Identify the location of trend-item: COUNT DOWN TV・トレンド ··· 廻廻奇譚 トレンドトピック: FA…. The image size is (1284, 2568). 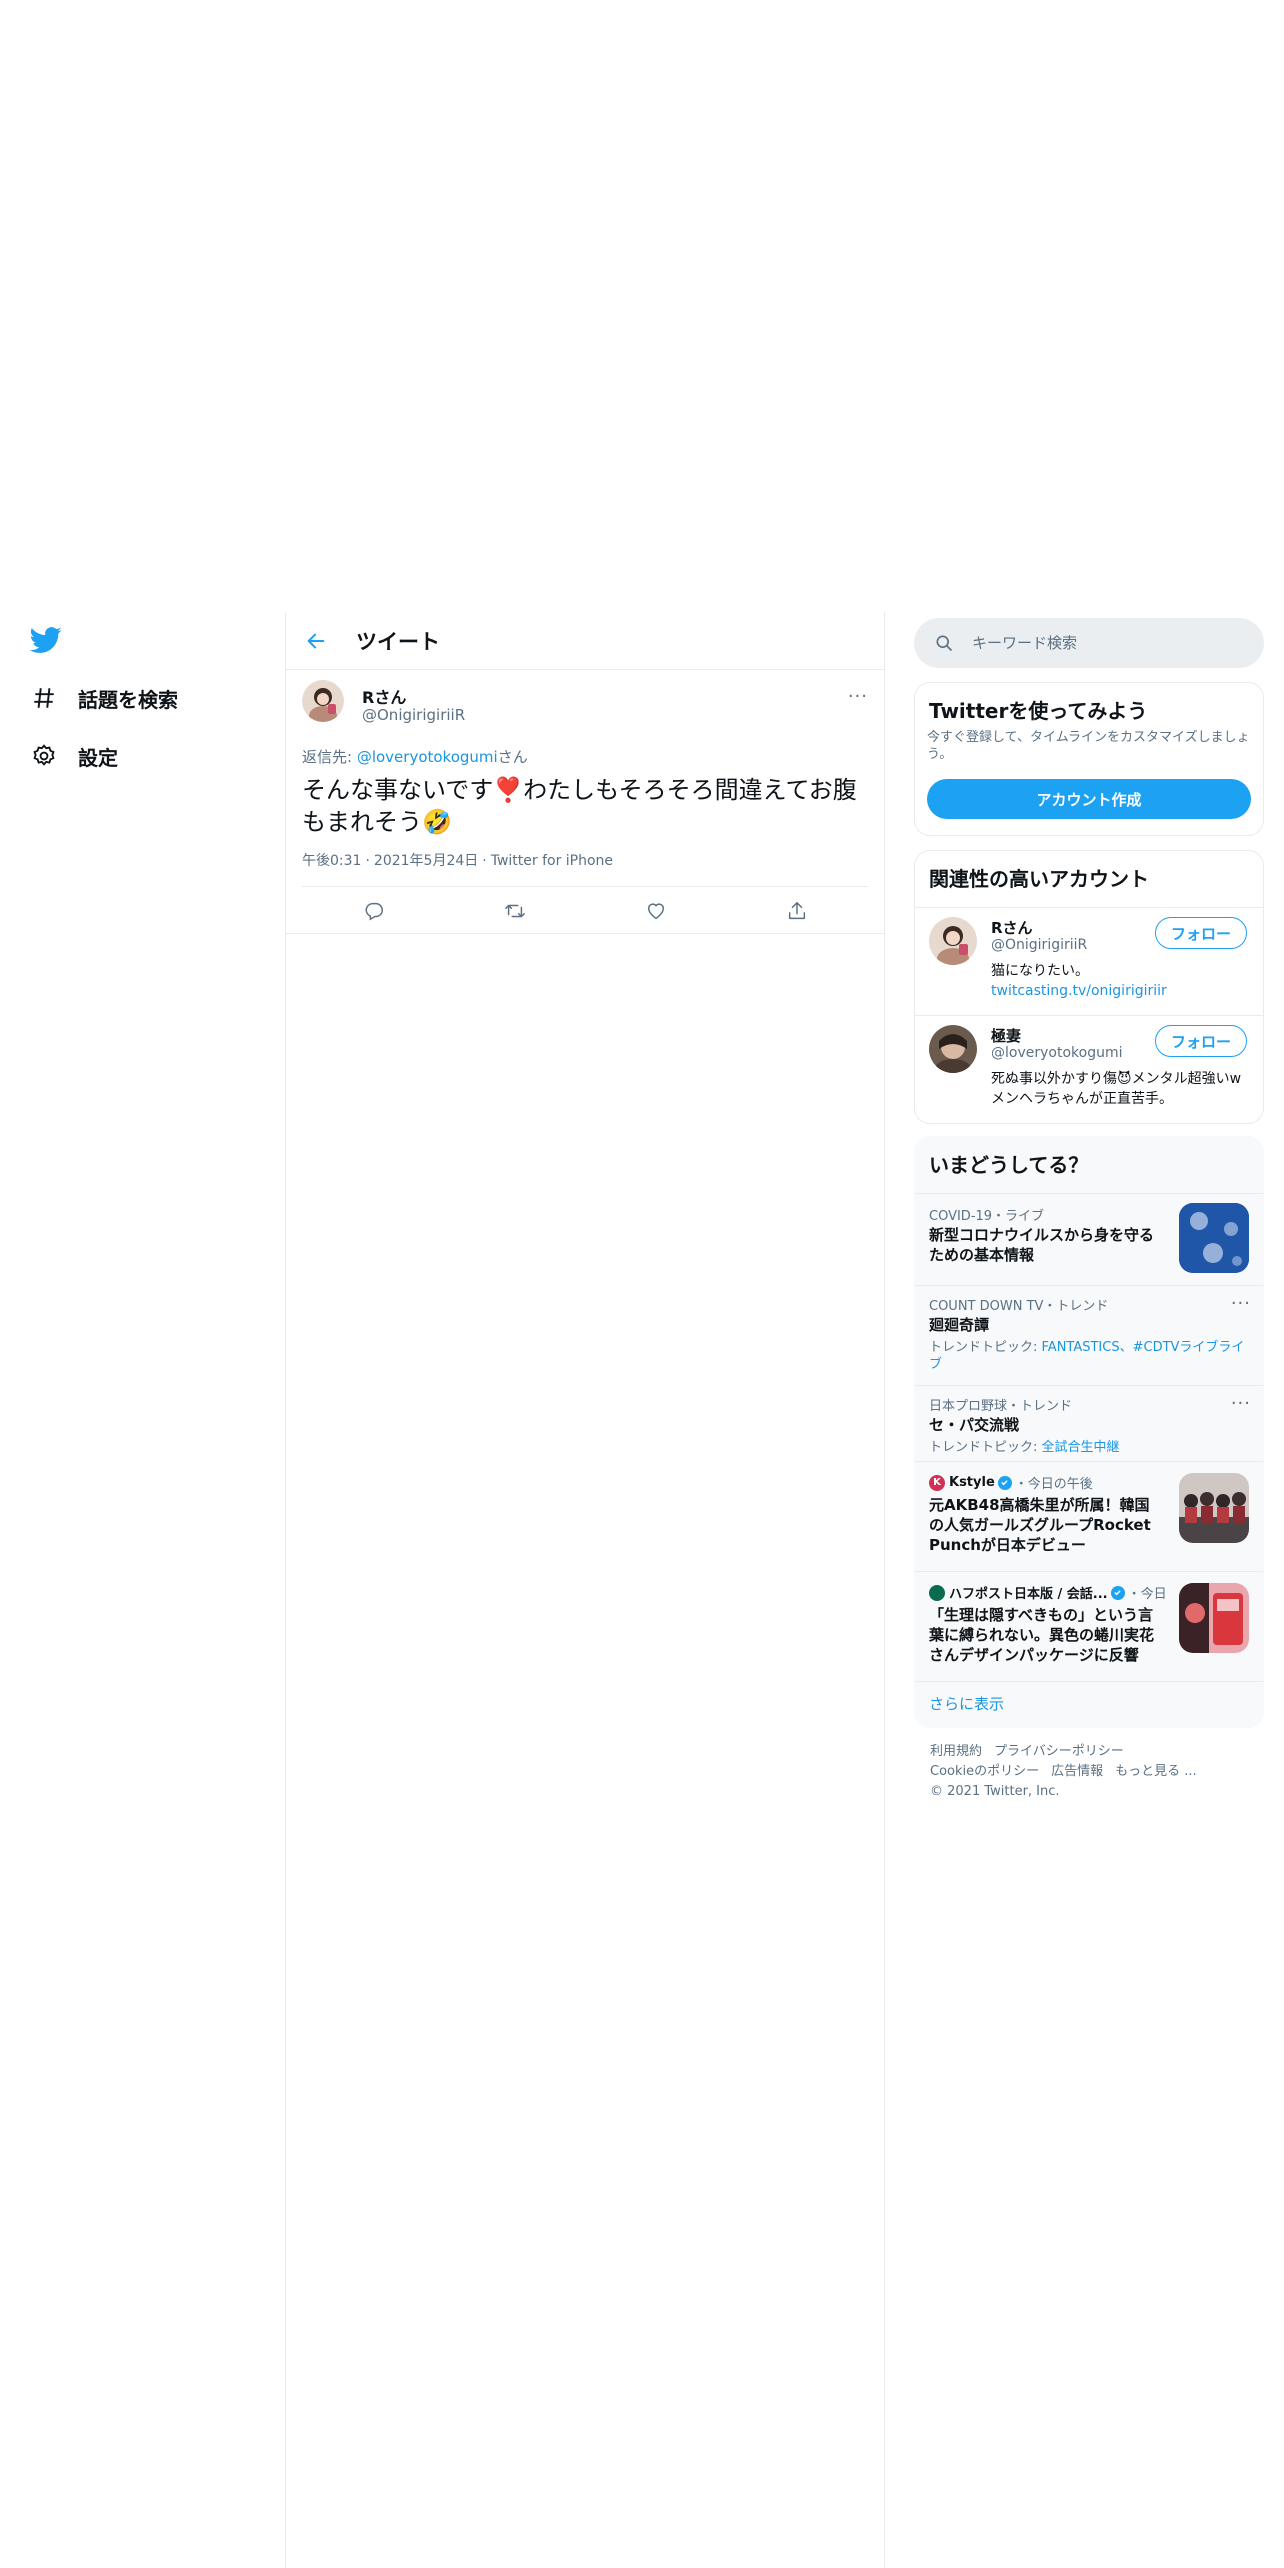
(1089, 1335).